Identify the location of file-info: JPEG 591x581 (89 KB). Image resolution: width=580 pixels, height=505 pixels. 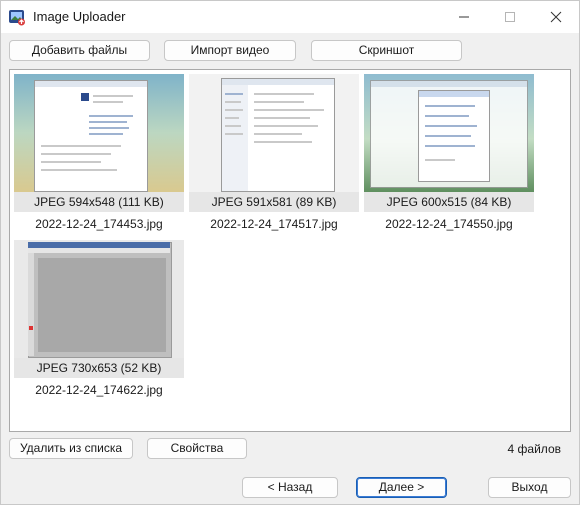
(274, 202).